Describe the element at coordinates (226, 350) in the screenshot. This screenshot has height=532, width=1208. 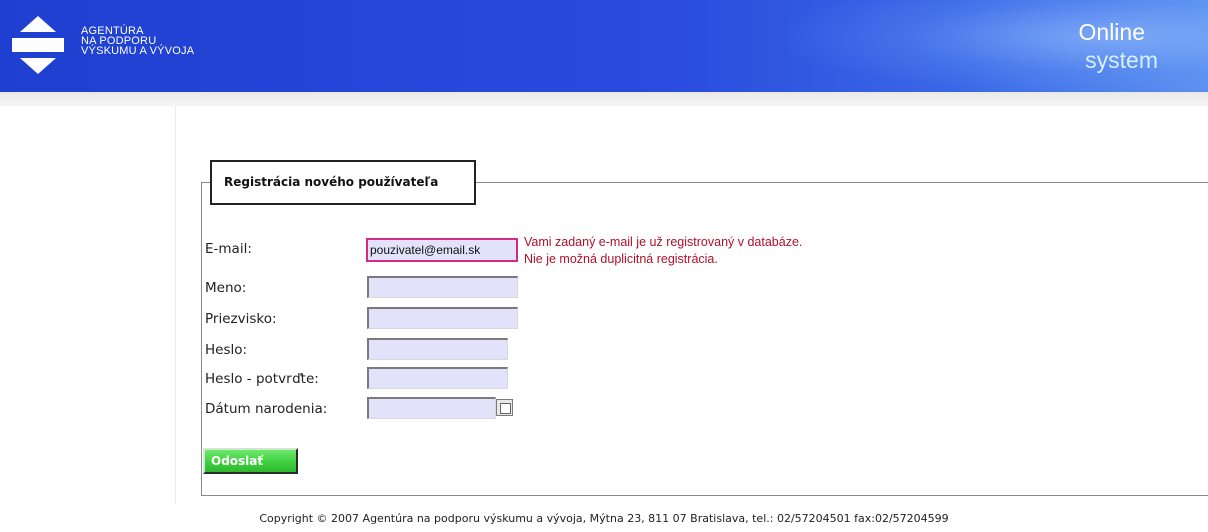
I see `heslo-label: Heslo:` at that location.